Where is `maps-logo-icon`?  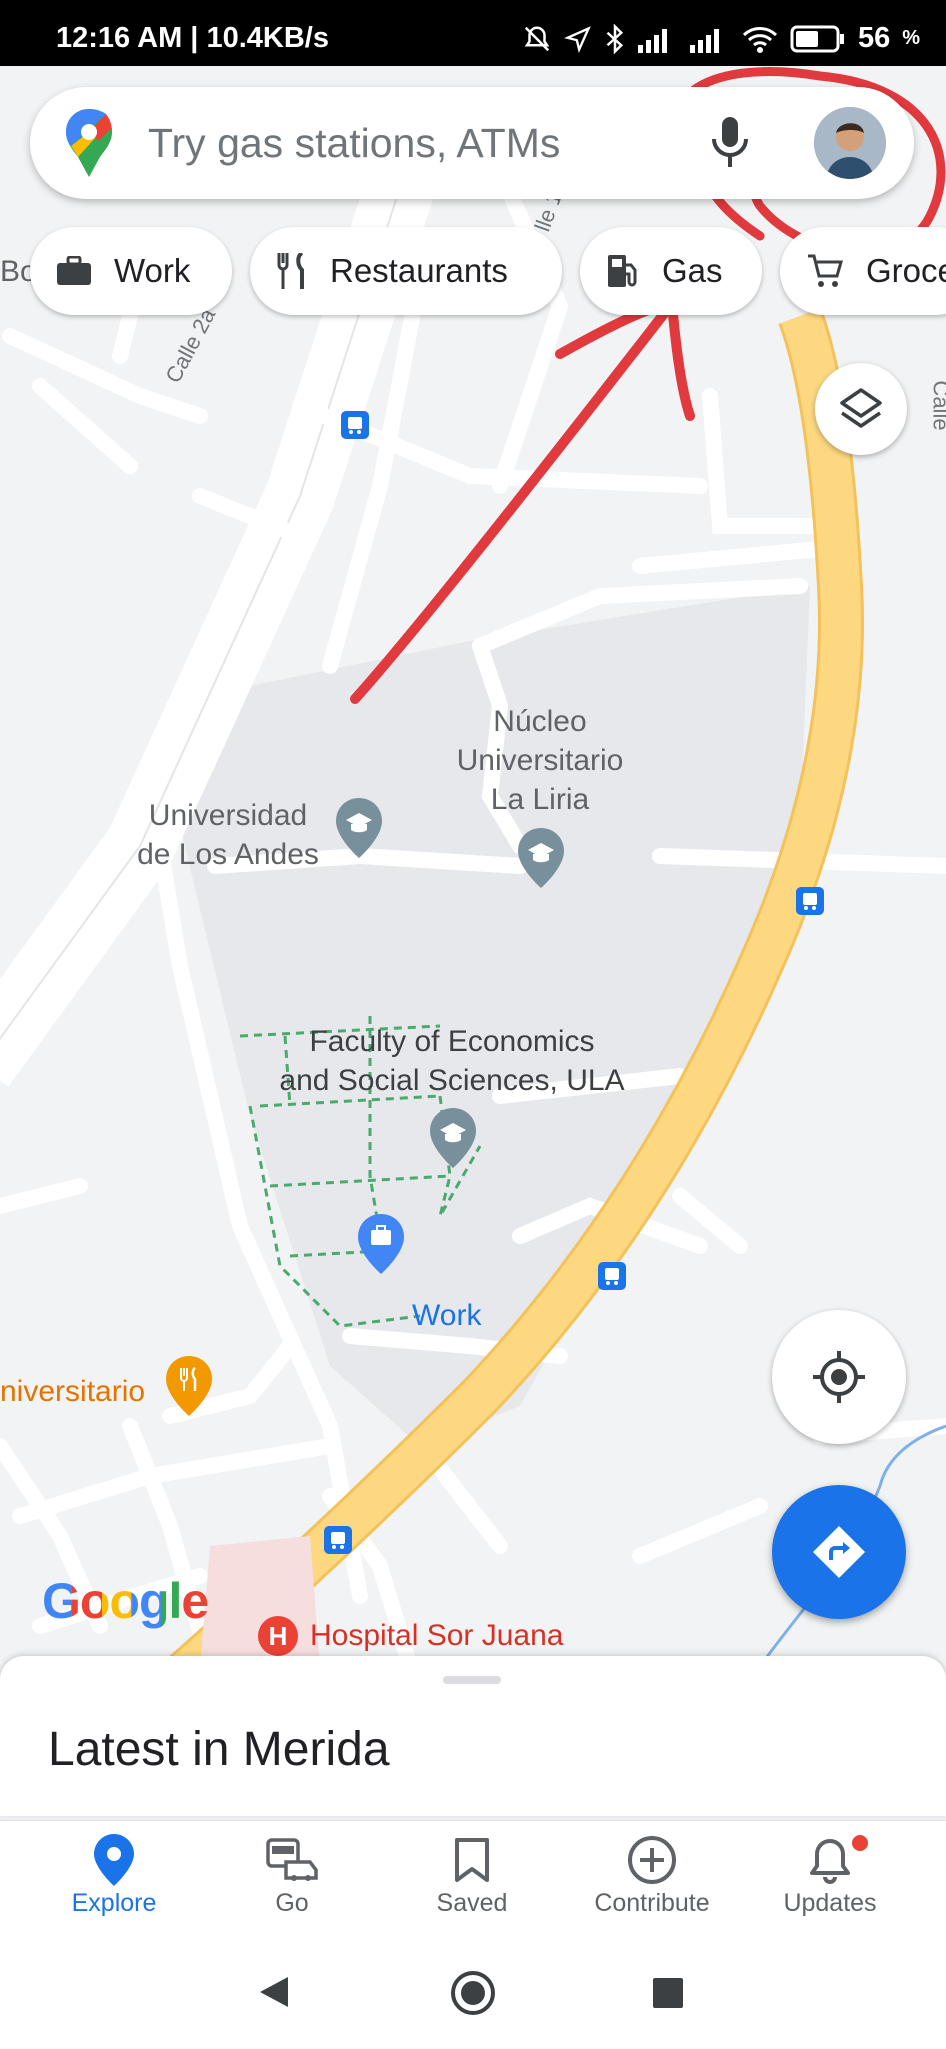
maps-logo-icon is located at coordinates (89, 143).